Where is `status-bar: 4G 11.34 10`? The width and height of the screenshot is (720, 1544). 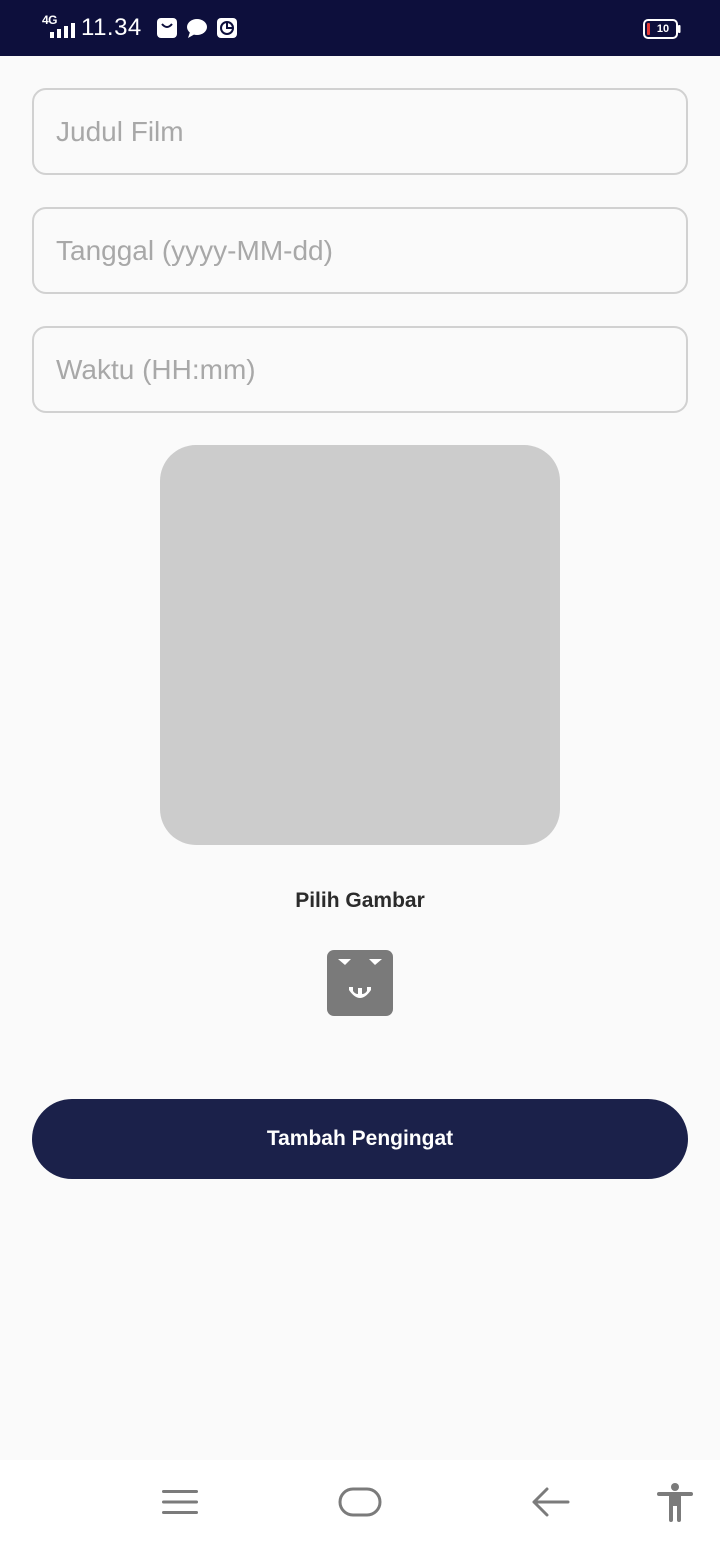 status-bar: 4G 11.34 10 is located at coordinates (360, 28).